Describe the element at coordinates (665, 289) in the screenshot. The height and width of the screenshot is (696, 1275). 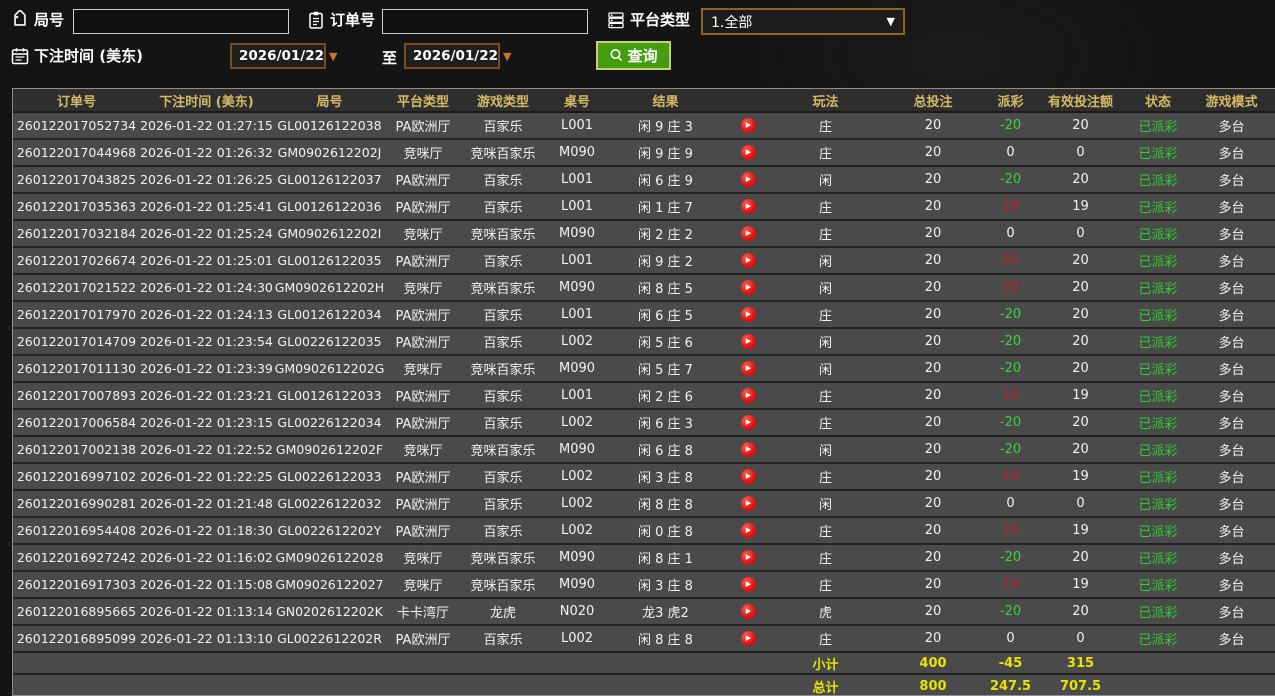
I see `cell-result: 闲 8 庄 5` at that location.